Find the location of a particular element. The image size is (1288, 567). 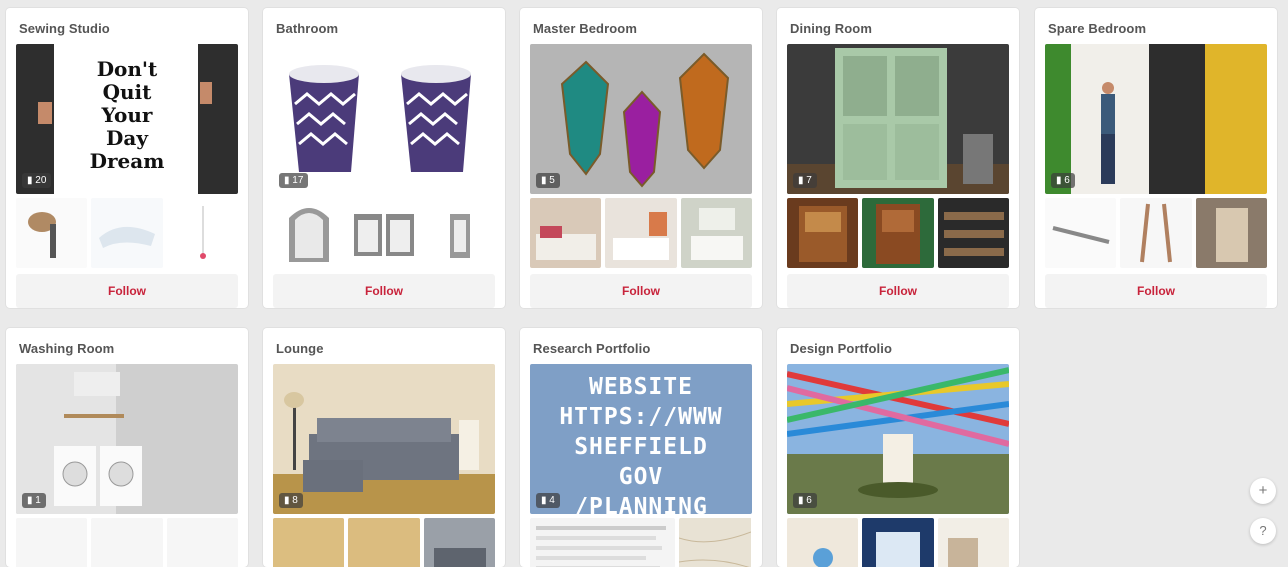

board-title: Lounge is located at coordinates (300, 348).